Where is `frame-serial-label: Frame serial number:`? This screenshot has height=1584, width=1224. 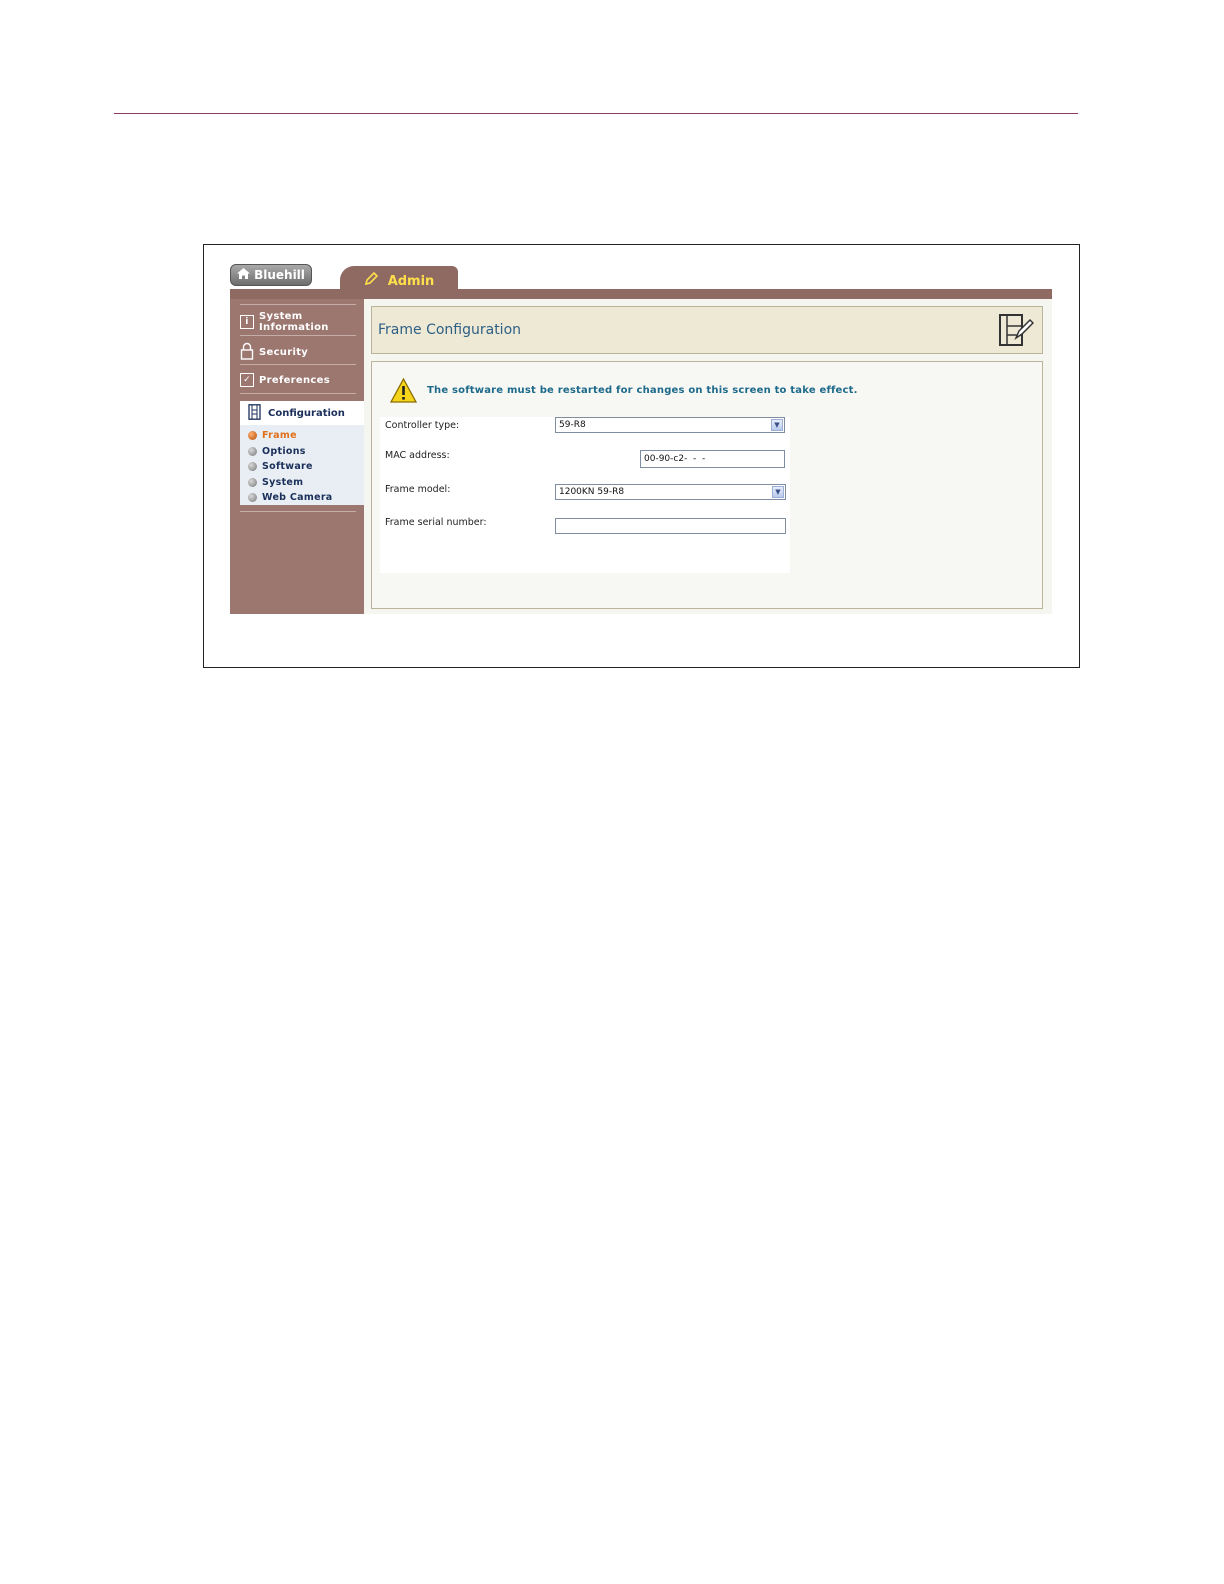
frame-serial-label: Frame serial number: is located at coordinates (436, 522).